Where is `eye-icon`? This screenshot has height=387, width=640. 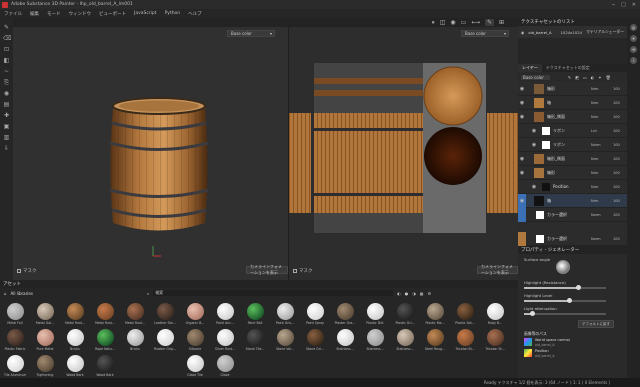 eye-icon is located at coordinates (522, 238).